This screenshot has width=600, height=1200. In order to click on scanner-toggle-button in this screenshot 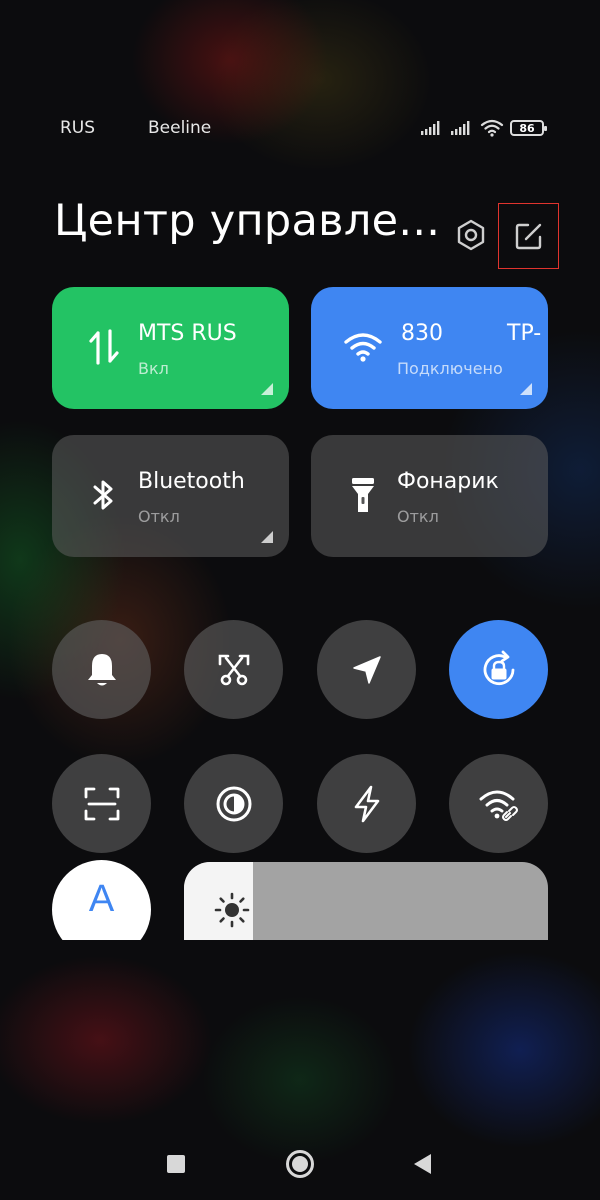, I will do `click(101, 803)`.